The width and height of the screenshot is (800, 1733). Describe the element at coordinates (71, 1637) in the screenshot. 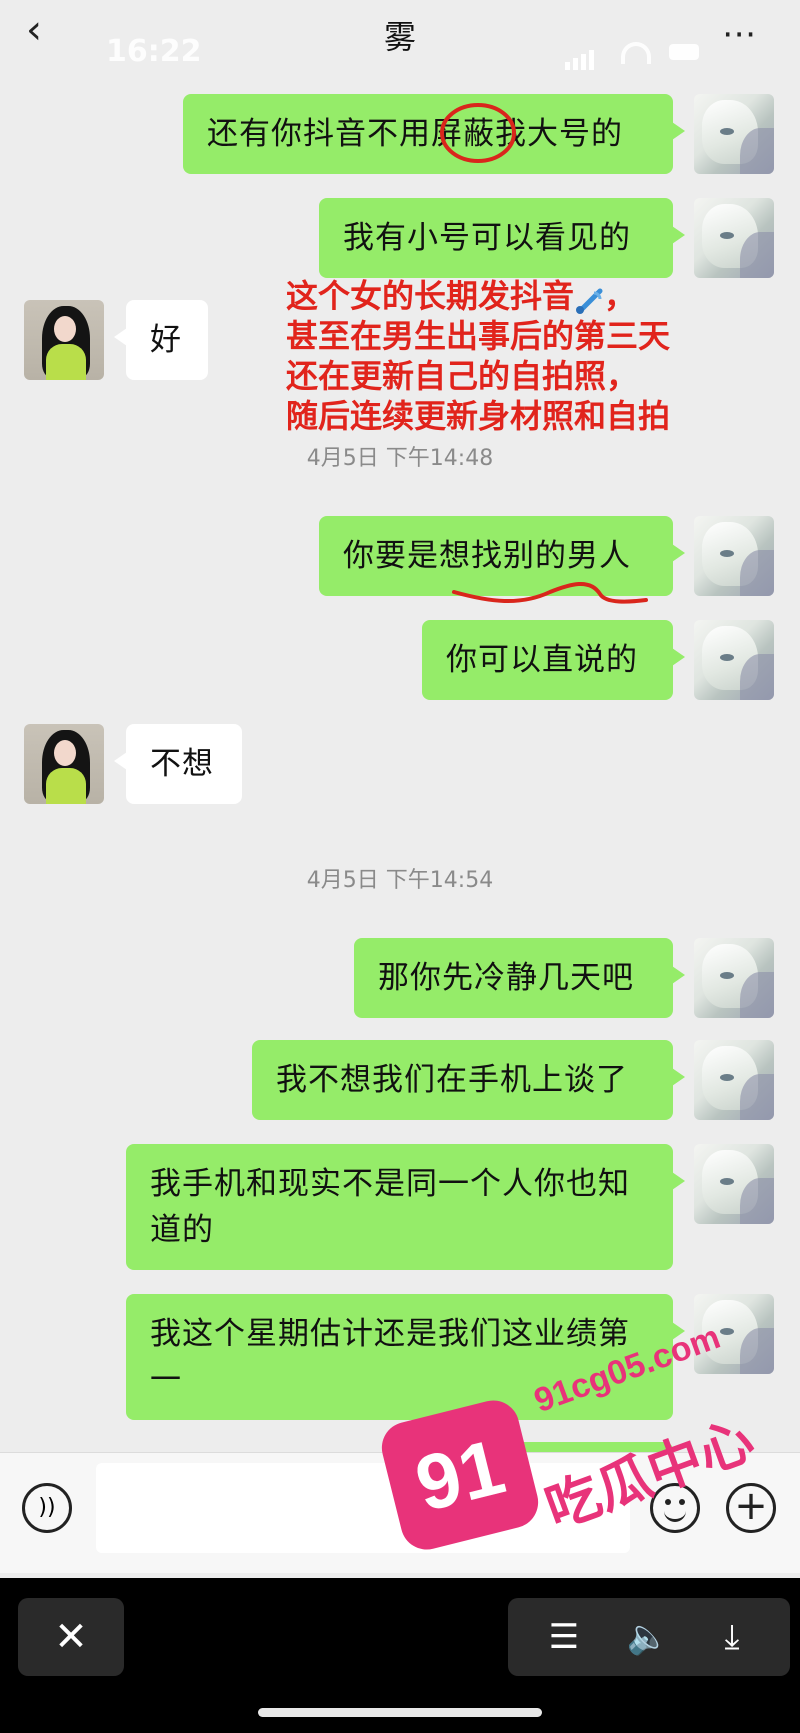

I see `close-icon: ✕` at that location.